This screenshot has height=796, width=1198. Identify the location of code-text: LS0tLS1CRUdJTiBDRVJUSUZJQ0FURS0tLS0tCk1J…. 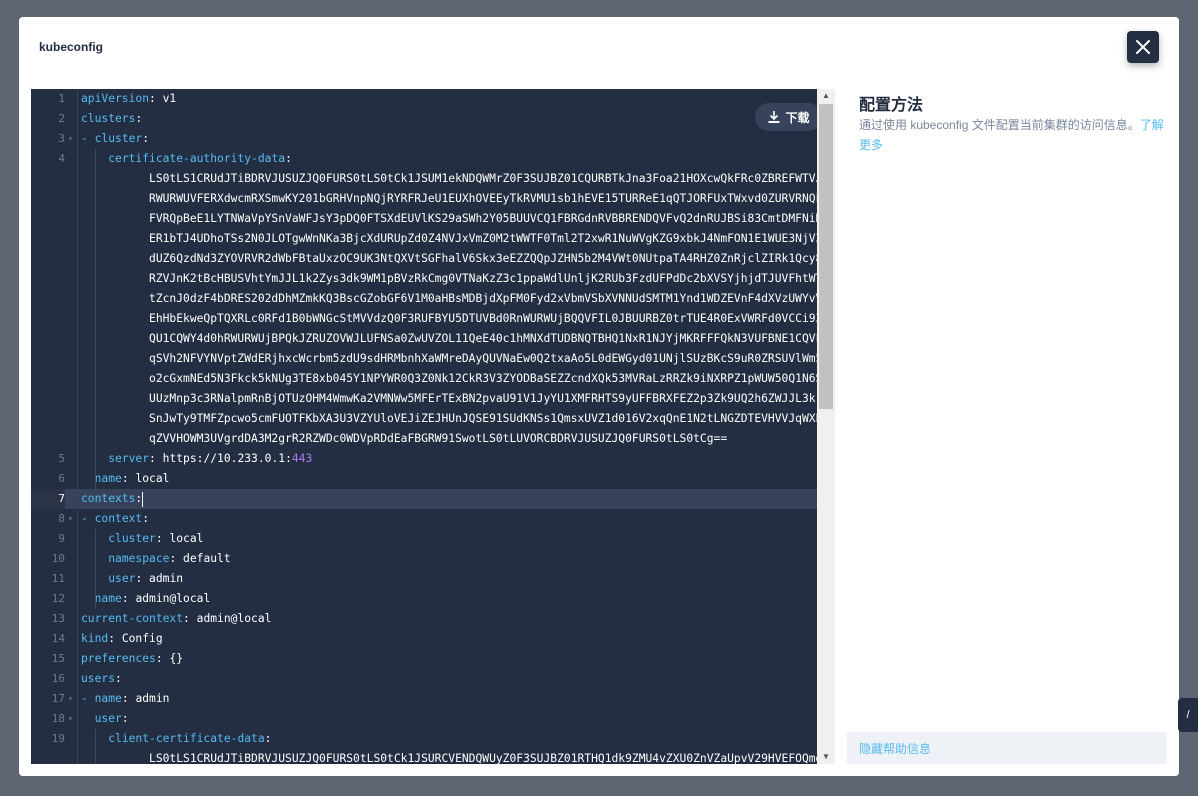
(458, 756).